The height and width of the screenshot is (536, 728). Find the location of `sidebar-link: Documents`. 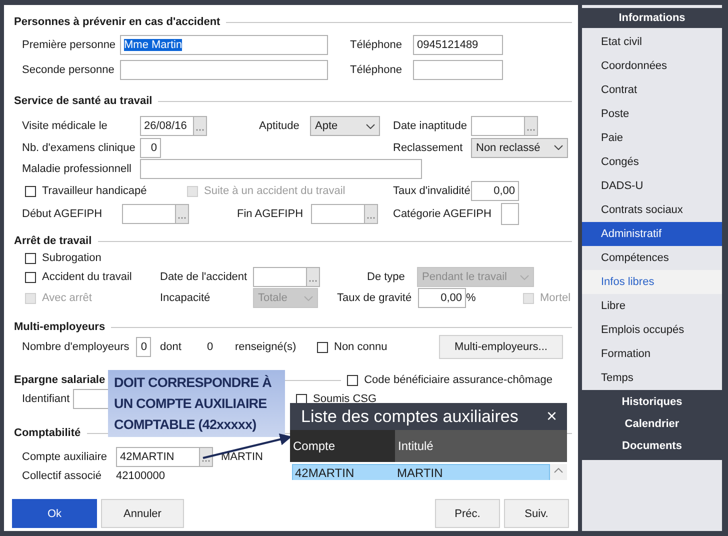

sidebar-link: Documents is located at coordinates (652, 446).